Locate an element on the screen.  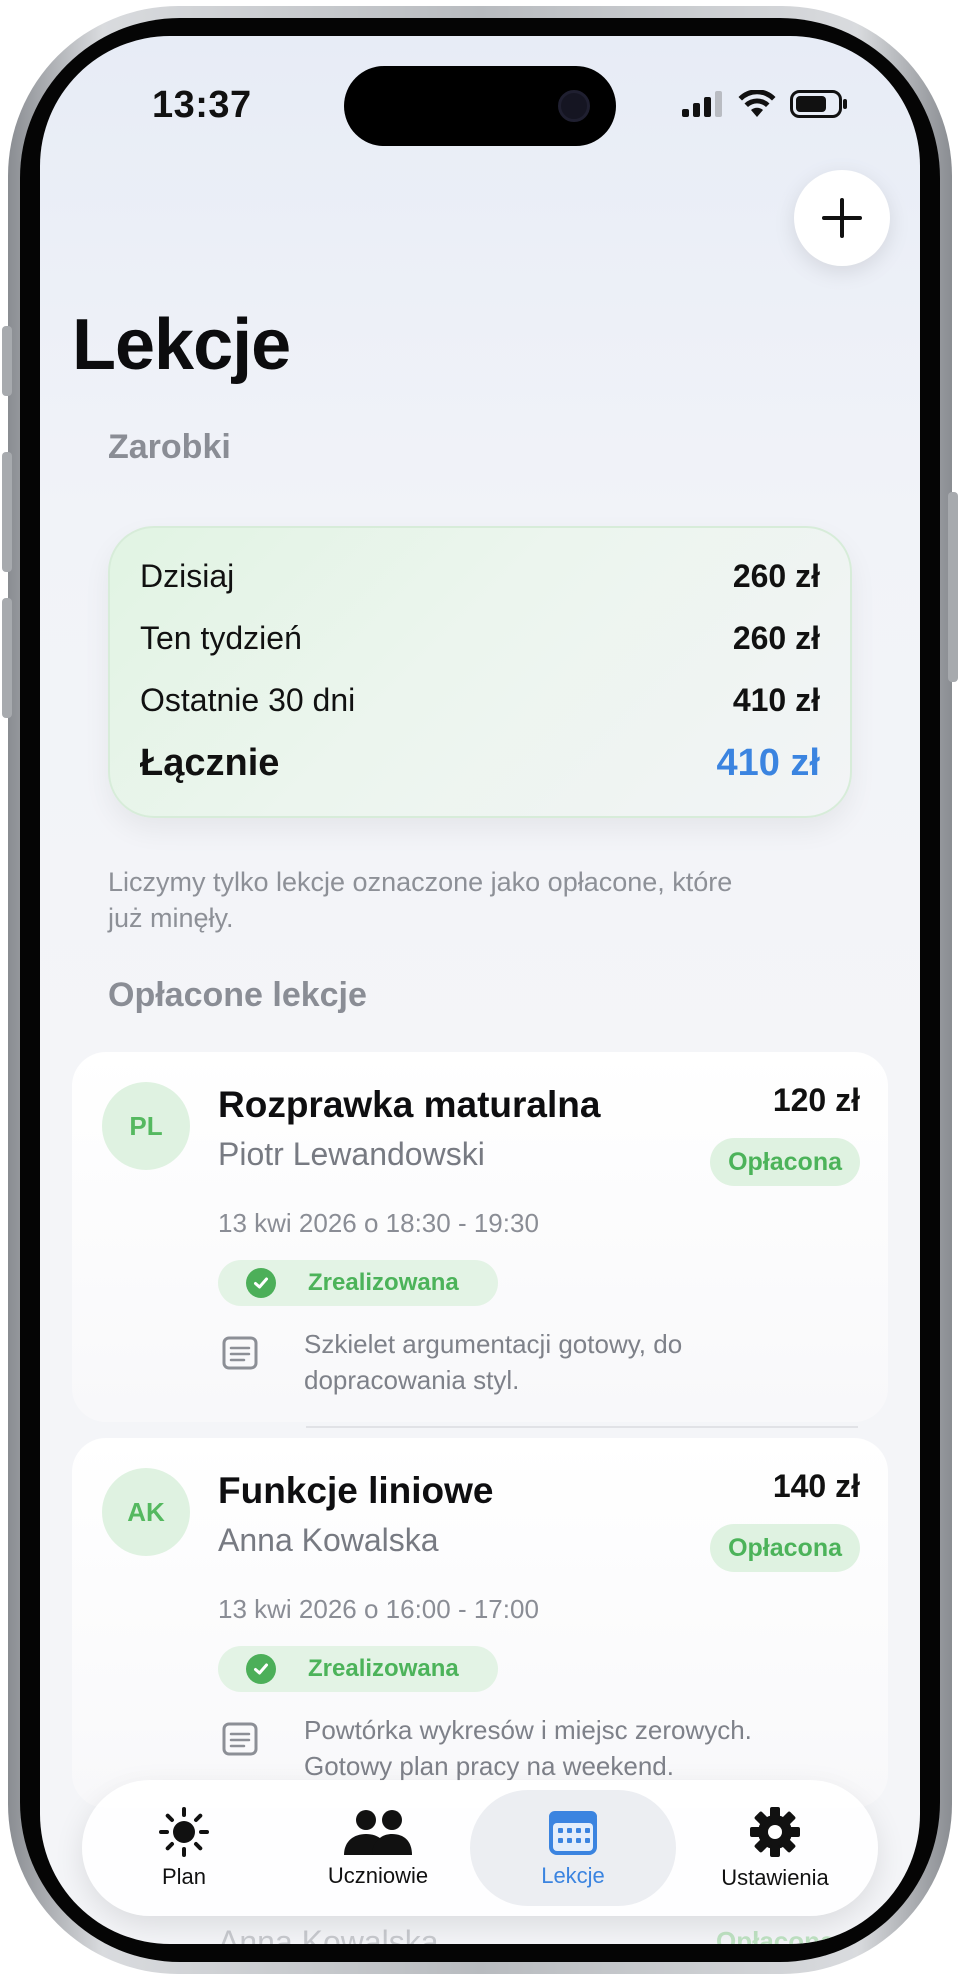
avatar: PL is located at coordinates (146, 1126).